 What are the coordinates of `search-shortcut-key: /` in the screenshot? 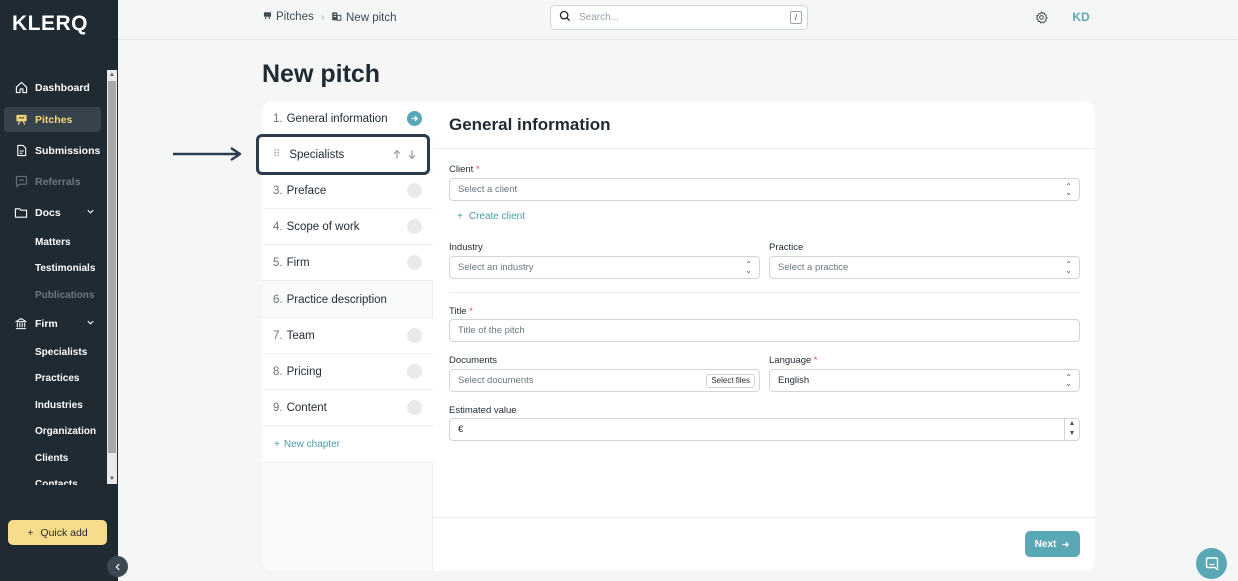 It's located at (796, 17).